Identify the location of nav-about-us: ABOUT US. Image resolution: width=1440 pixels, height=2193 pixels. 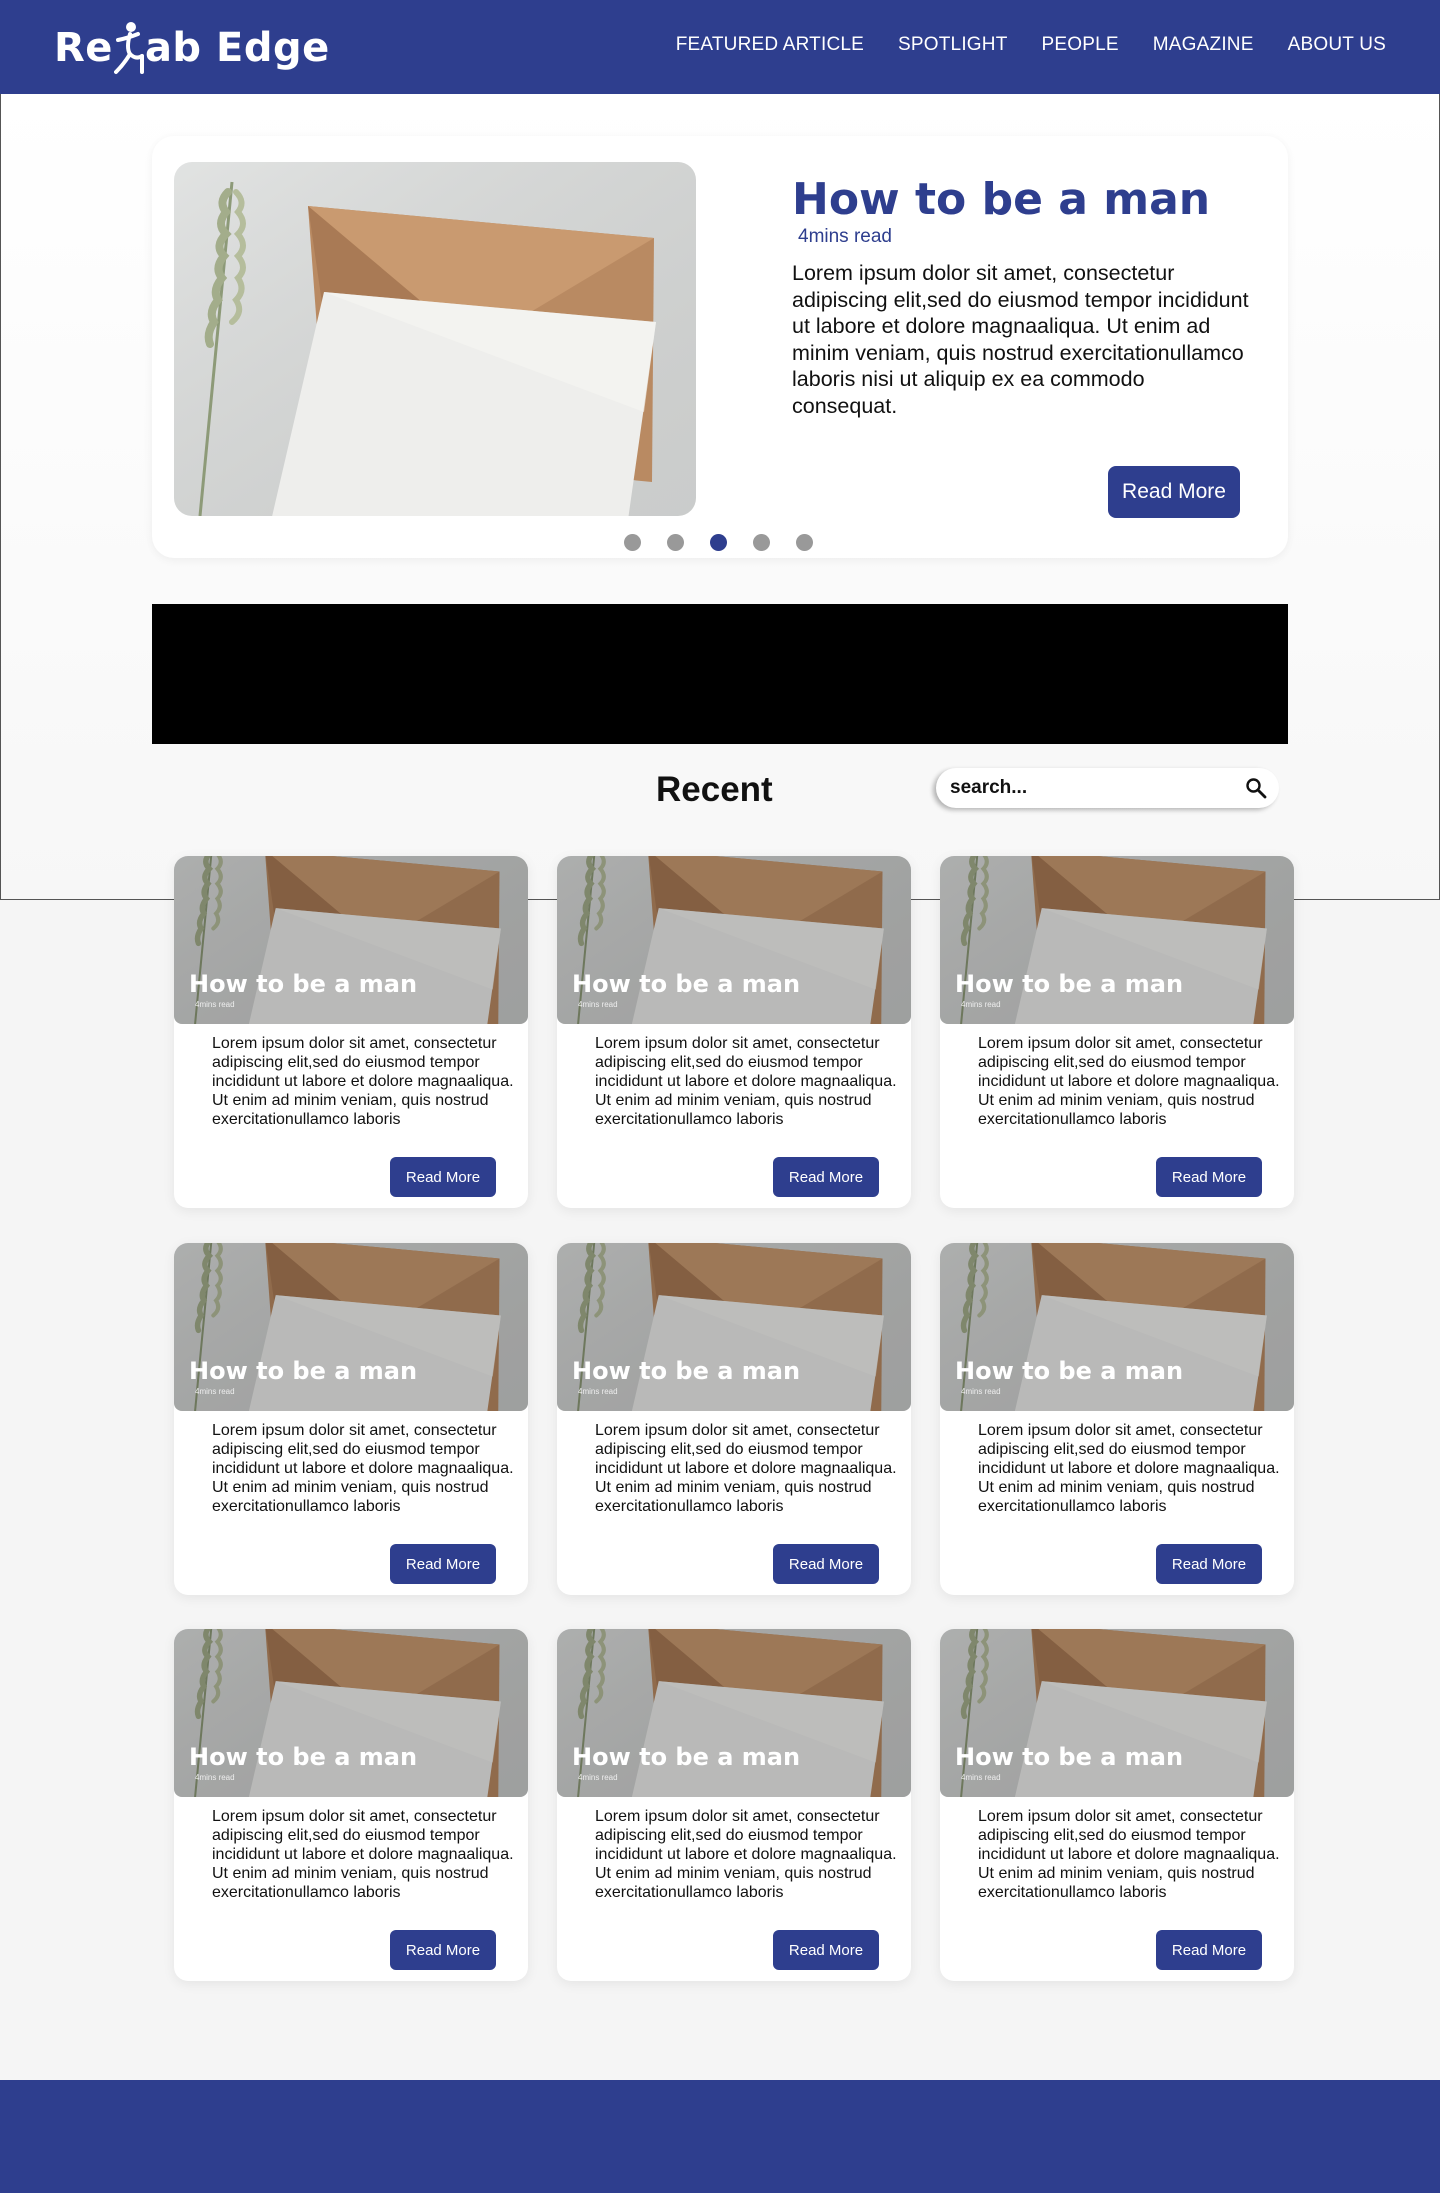
(1337, 45).